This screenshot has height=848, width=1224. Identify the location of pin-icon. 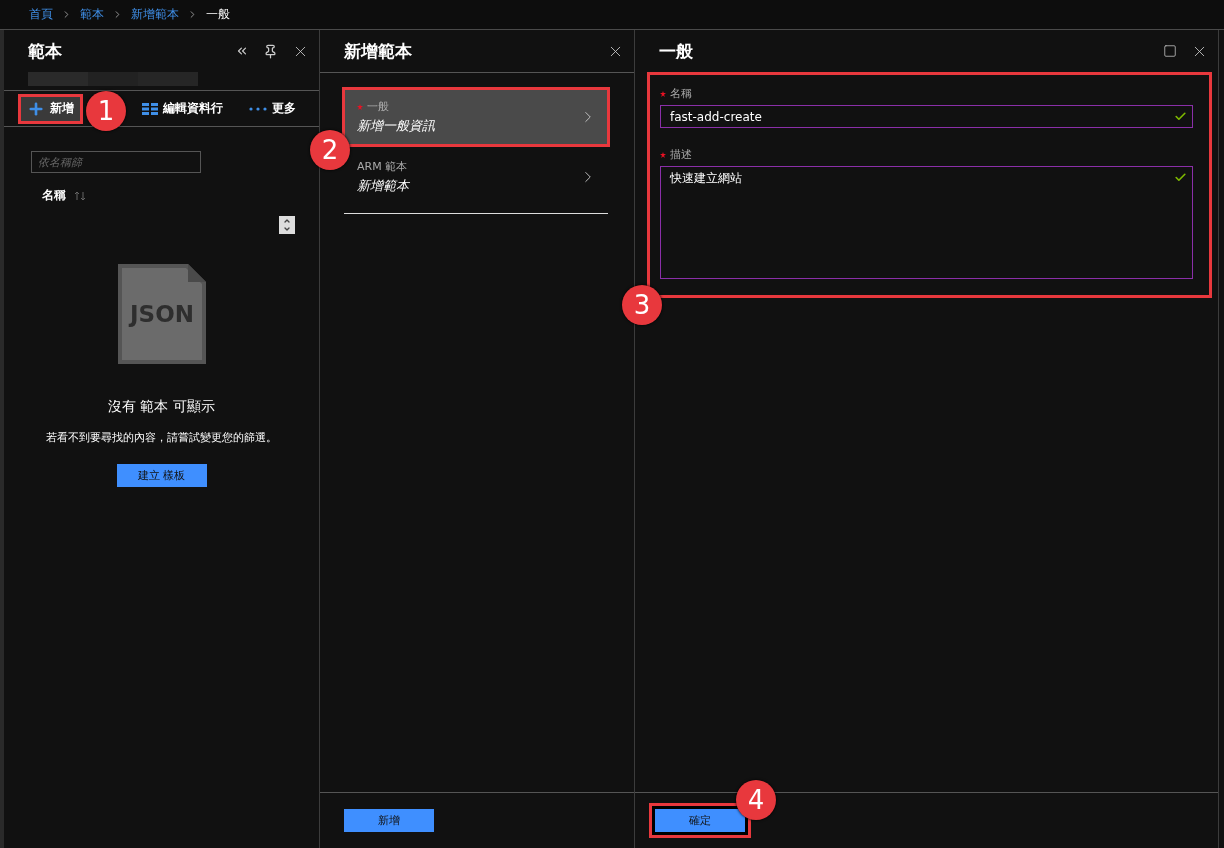
(270, 51).